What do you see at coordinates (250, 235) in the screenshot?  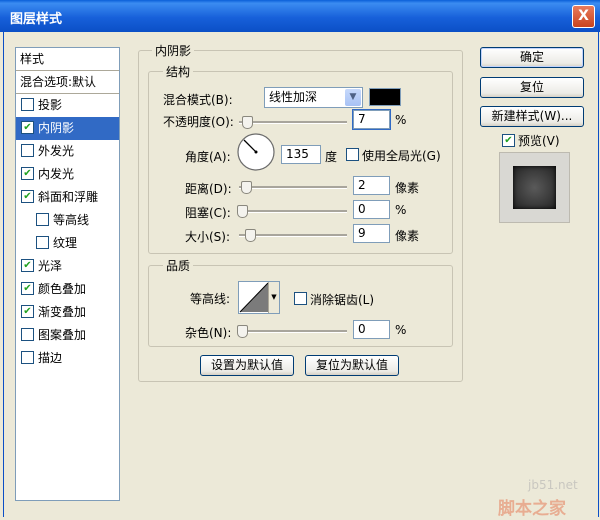 I see `size-slider-thumb` at bounding box center [250, 235].